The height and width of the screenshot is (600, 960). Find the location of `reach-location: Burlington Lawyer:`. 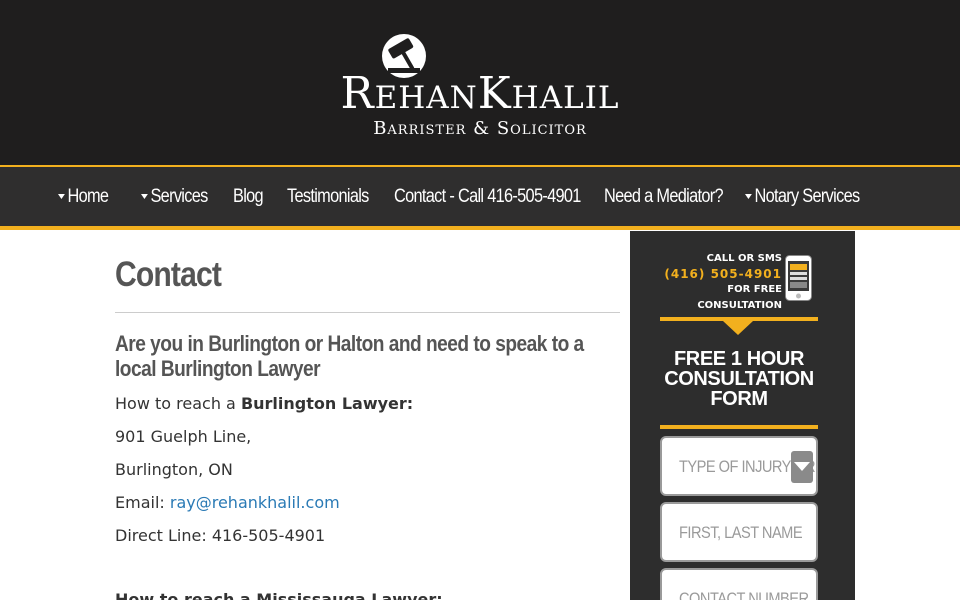

reach-location: Burlington Lawyer: is located at coordinates (327, 403).